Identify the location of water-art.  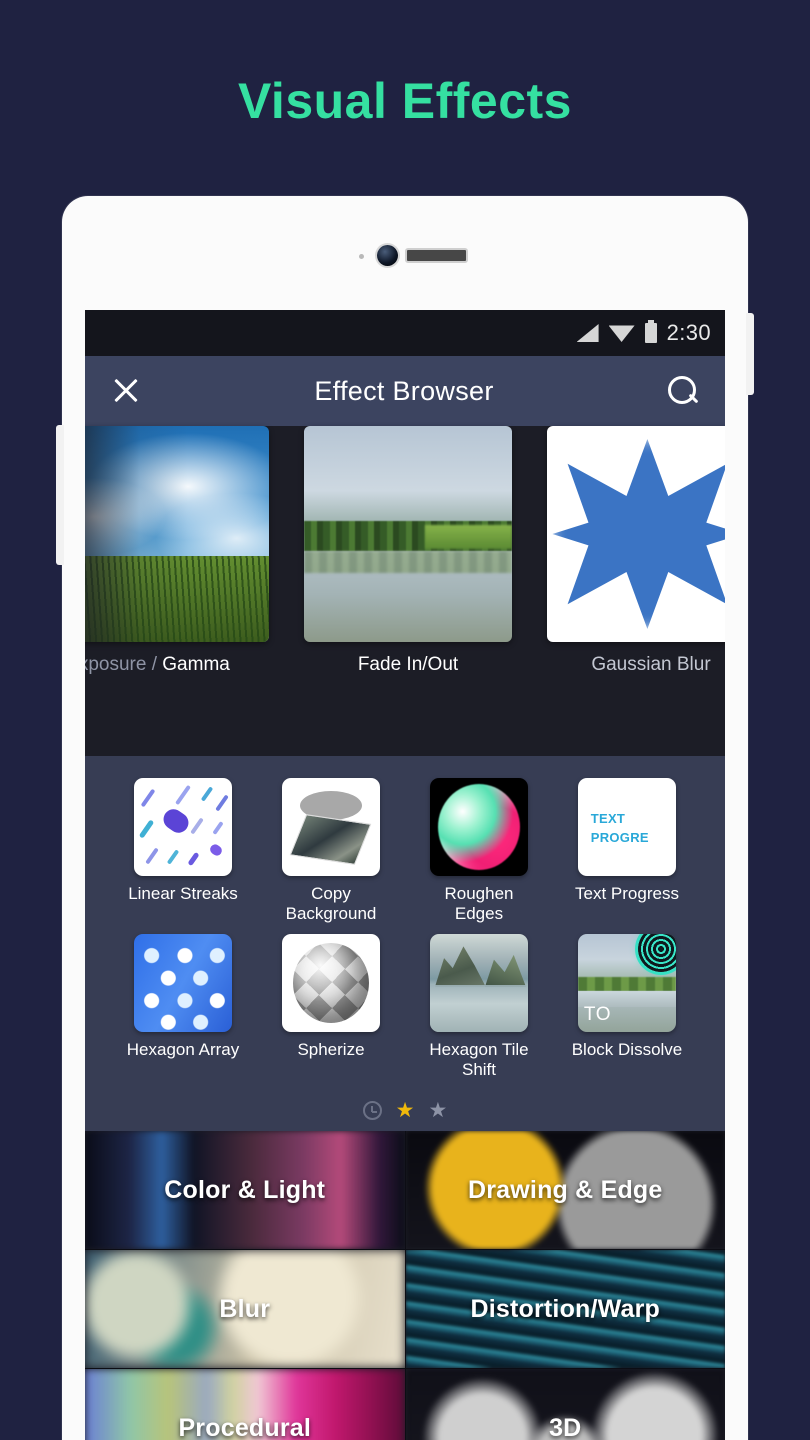
(479, 1009).